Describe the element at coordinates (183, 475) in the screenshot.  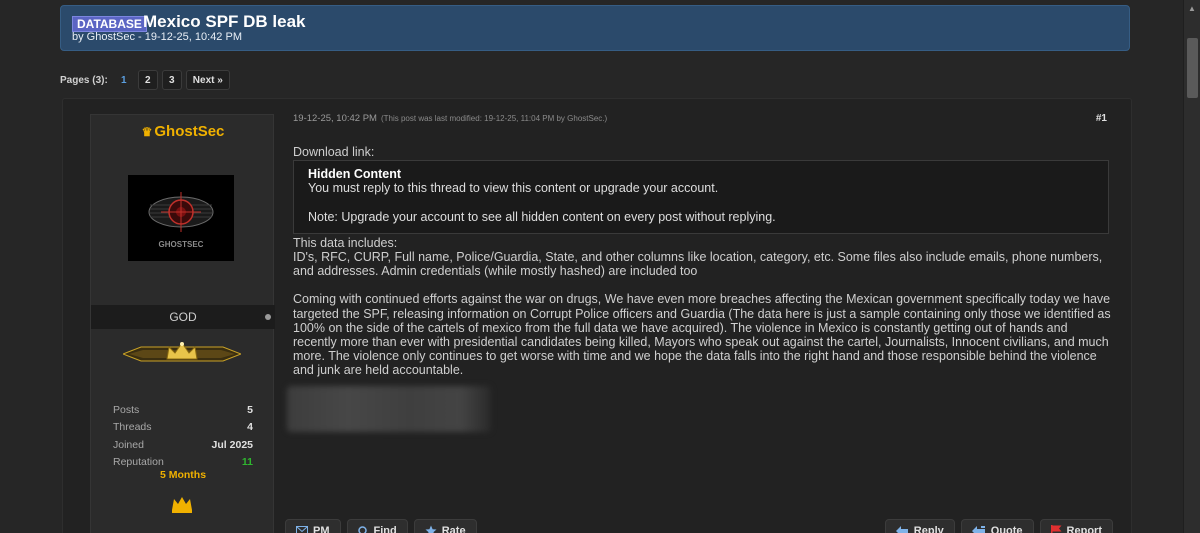
I see `membership-duration: 5 Months` at that location.